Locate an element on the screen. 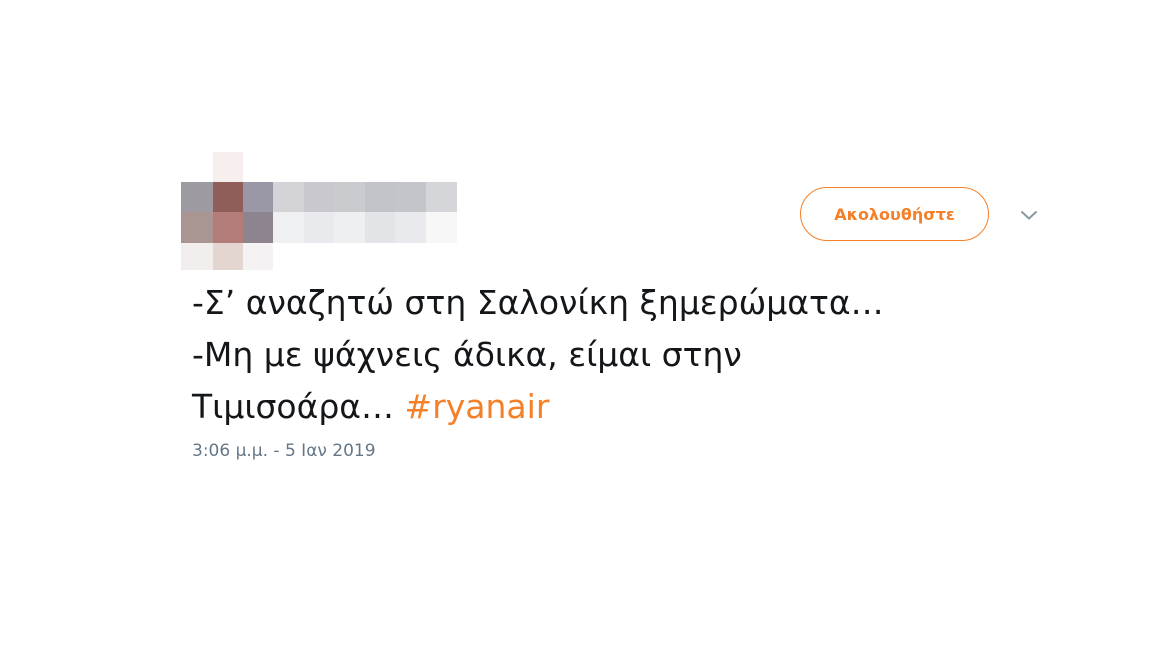 This screenshot has height=656, width=1168. follow-button: Ακολουθήστε is located at coordinates (894, 214).